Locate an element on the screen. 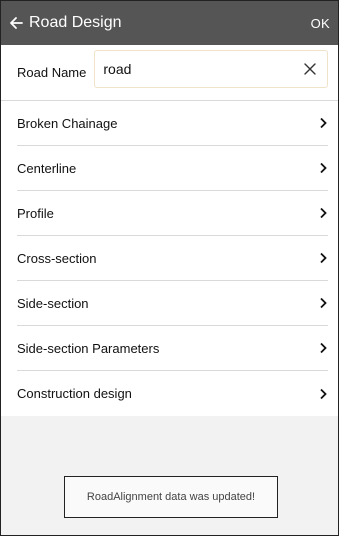  toast-message: RoadAlignment data was updated! is located at coordinates (171, 497).